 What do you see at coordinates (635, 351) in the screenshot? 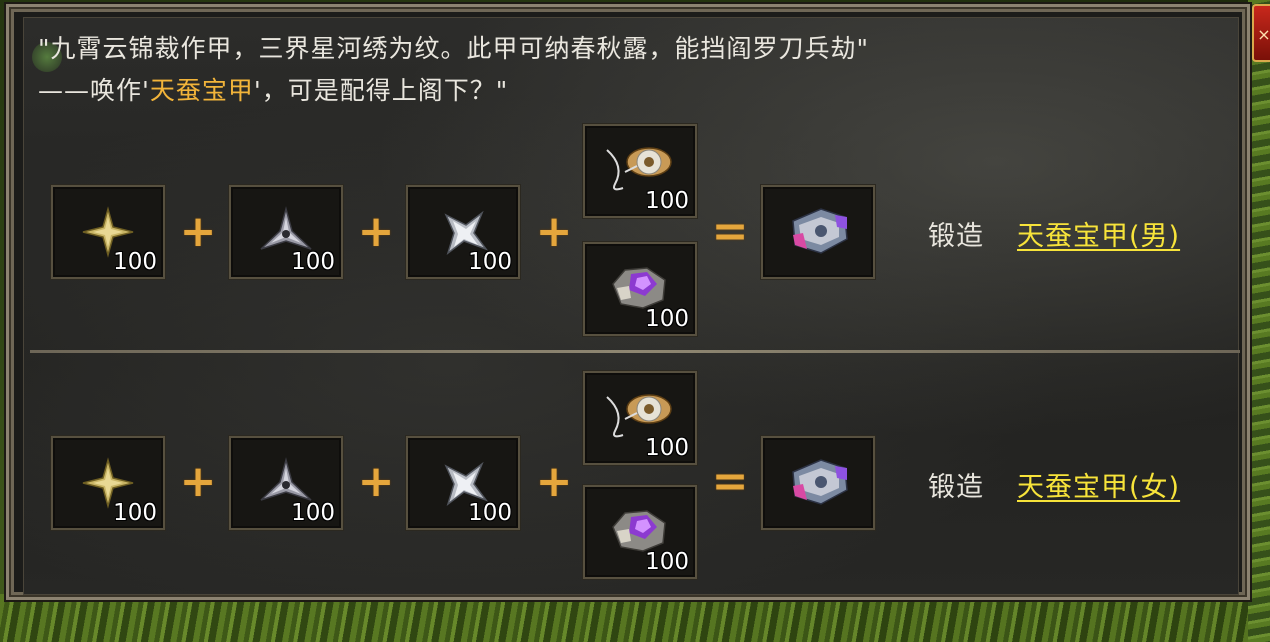
I see `recipe-divider` at bounding box center [635, 351].